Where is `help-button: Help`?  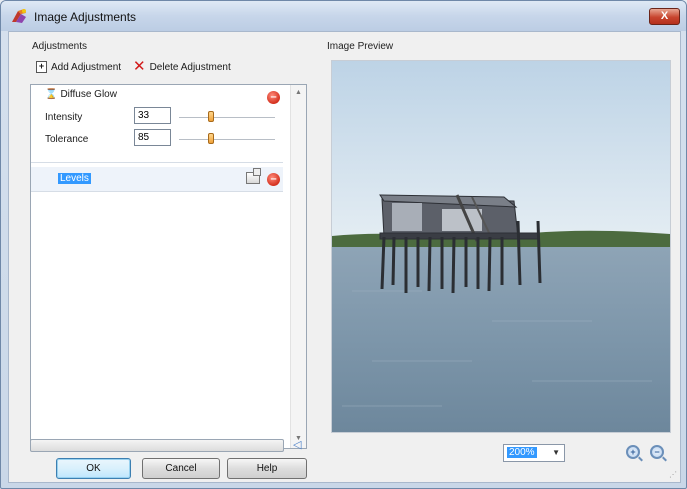 help-button: Help is located at coordinates (267, 468).